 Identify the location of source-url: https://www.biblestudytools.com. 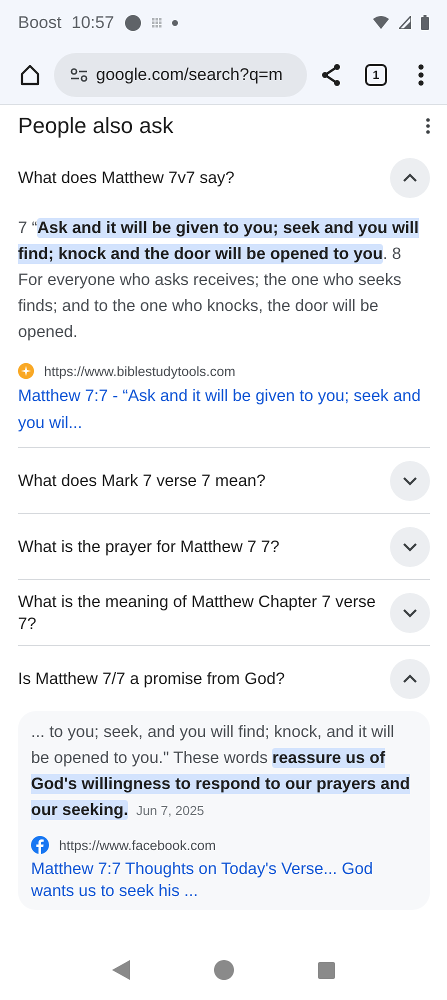
(140, 371).